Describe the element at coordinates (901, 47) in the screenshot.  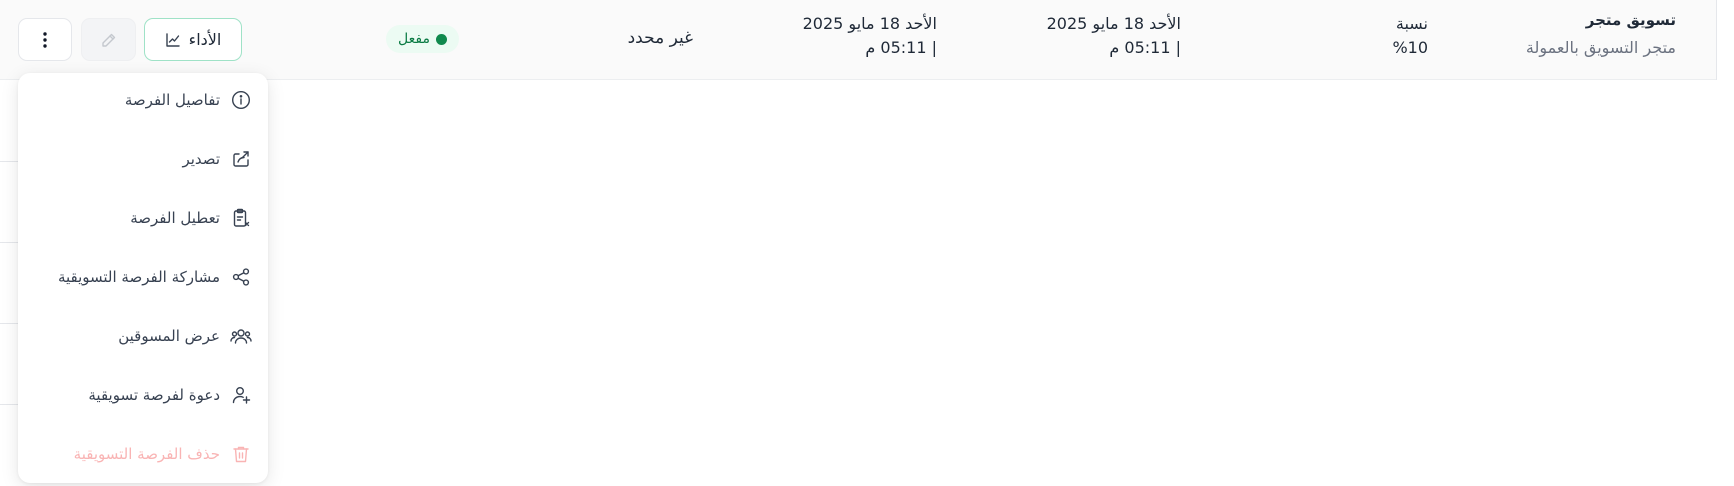
I see `end-time: | 05:11 م` at that location.